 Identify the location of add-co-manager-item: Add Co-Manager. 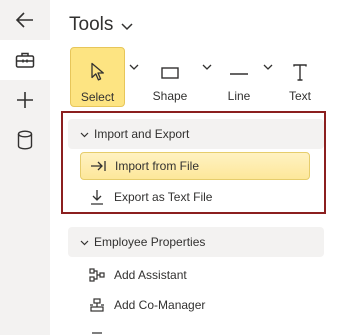
(195, 305).